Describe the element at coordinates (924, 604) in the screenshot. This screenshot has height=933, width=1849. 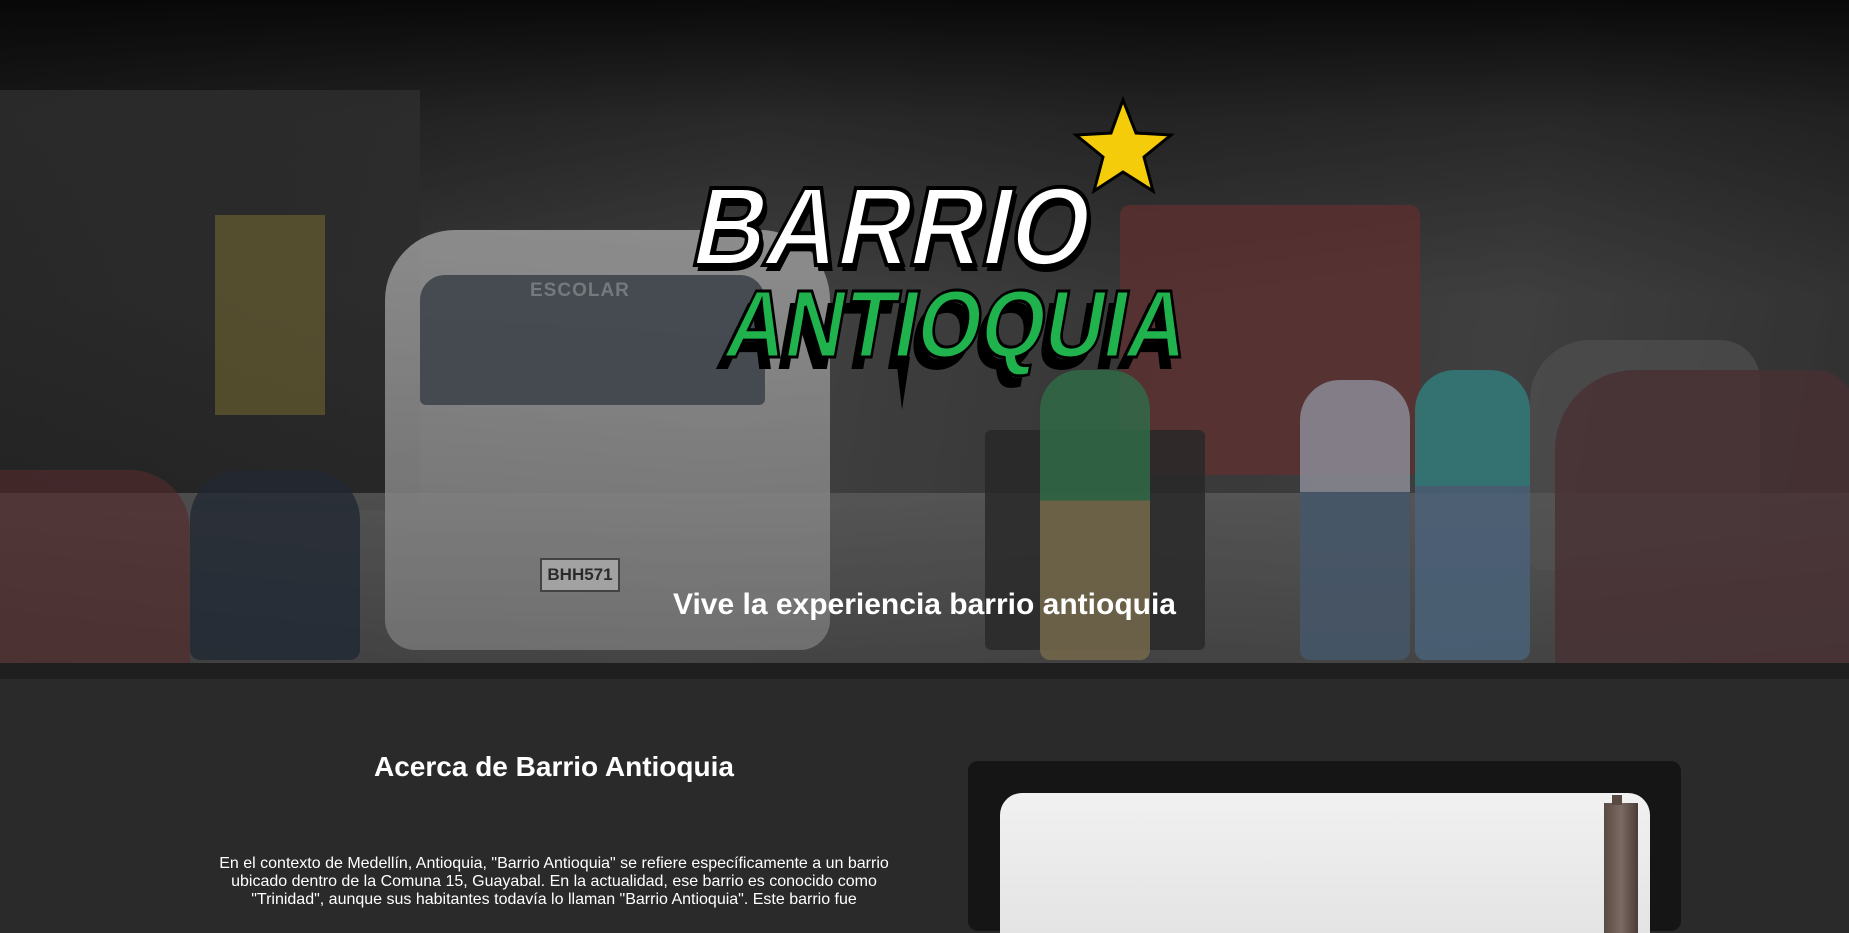
I see `hero-tagline: Vive la experiencia barrio antioquia` at that location.